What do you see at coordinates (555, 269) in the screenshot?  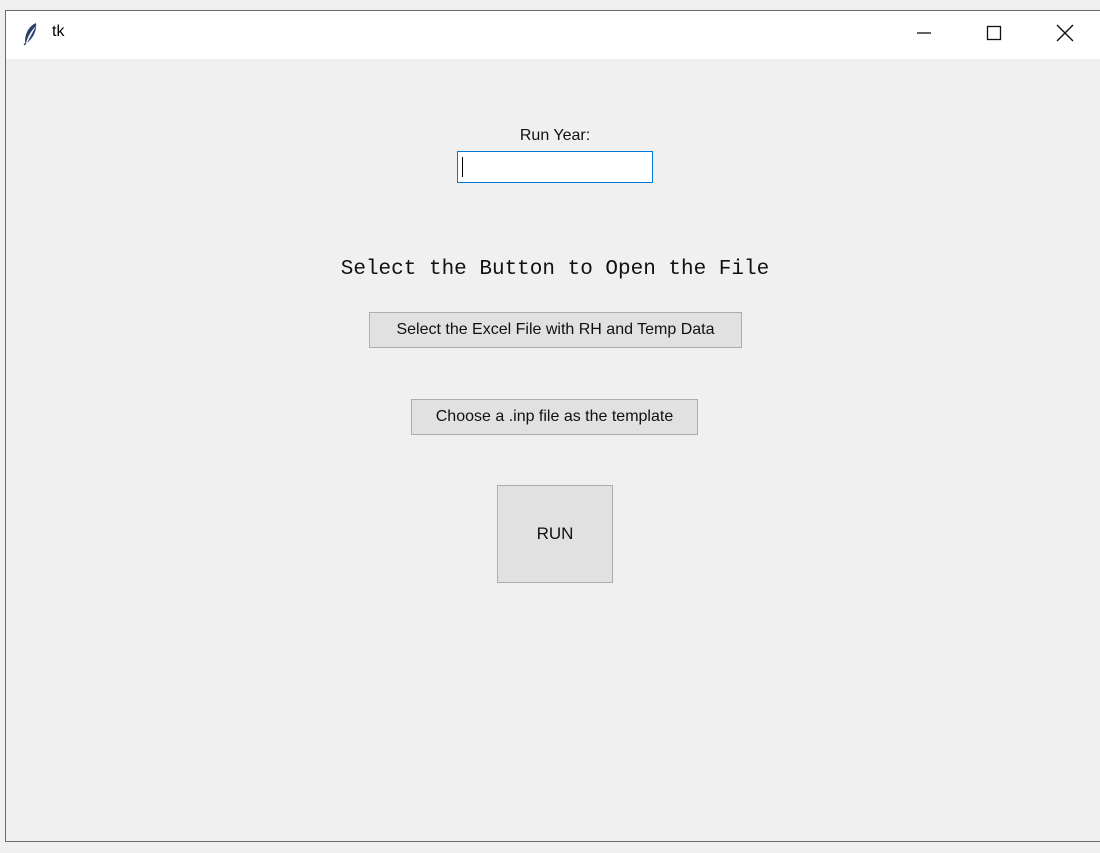 I see `instruction-text: Select the Button to Open the File` at bounding box center [555, 269].